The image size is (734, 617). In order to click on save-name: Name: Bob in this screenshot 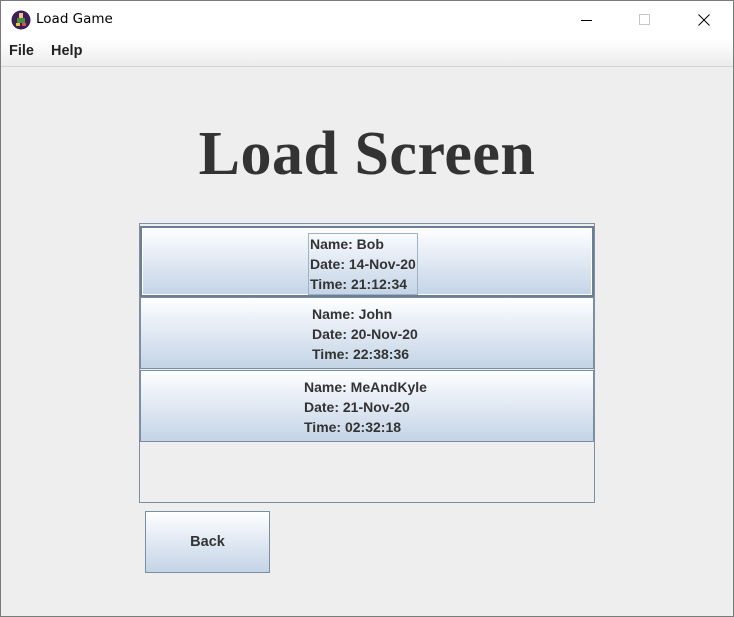, I will do `click(347, 244)`.